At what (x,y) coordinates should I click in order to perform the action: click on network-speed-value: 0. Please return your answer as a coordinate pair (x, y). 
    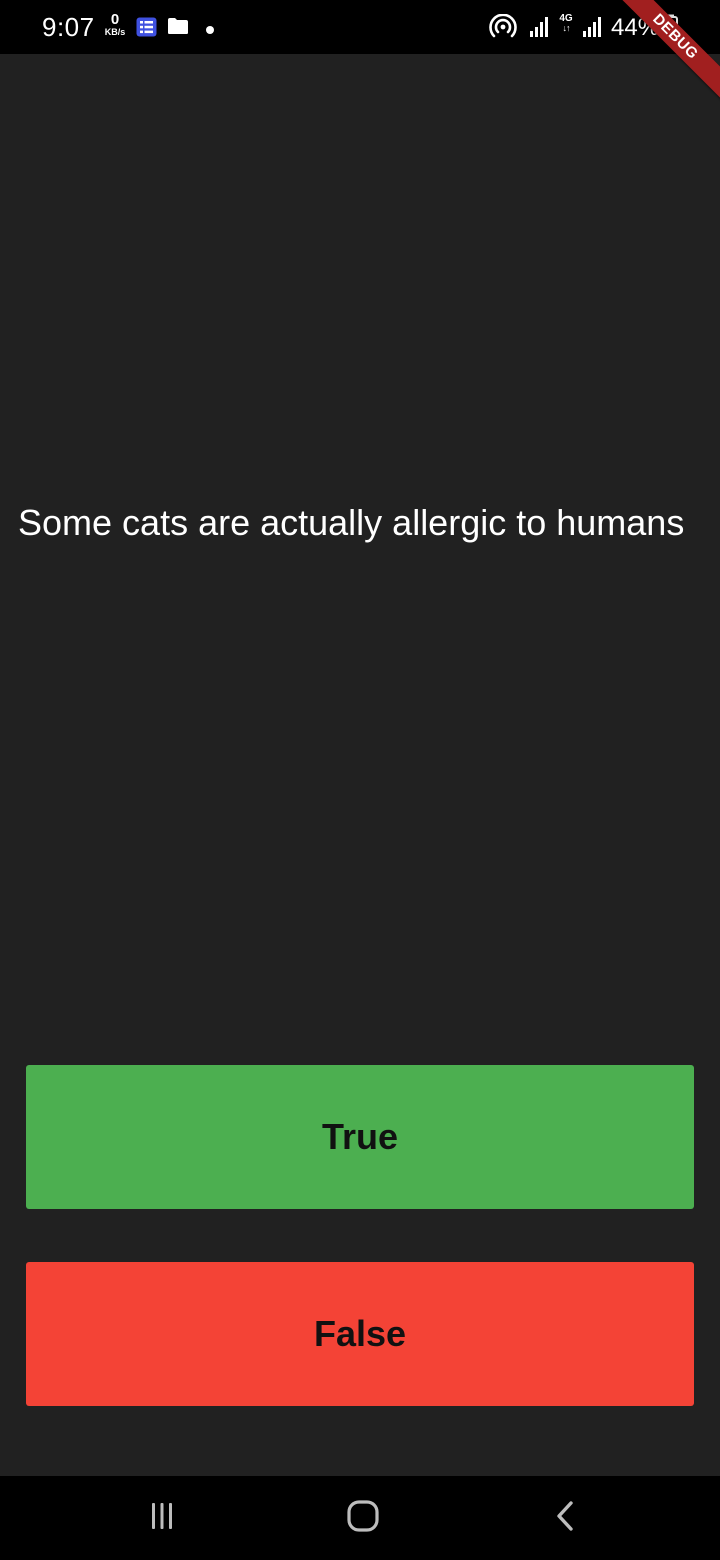
    Looking at the image, I should click on (115, 19).